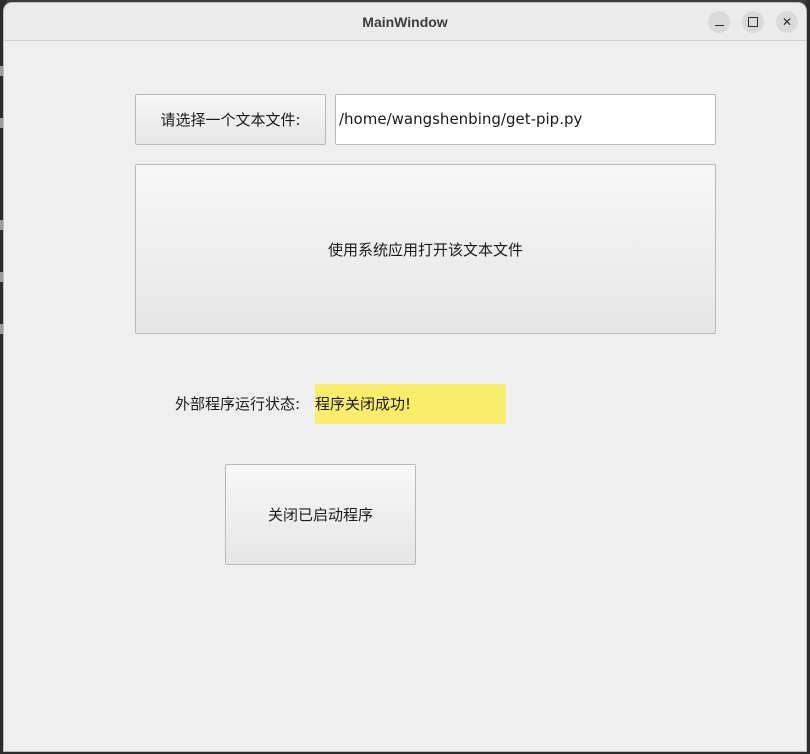  I want to click on maximize-icon, so click(753, 21).